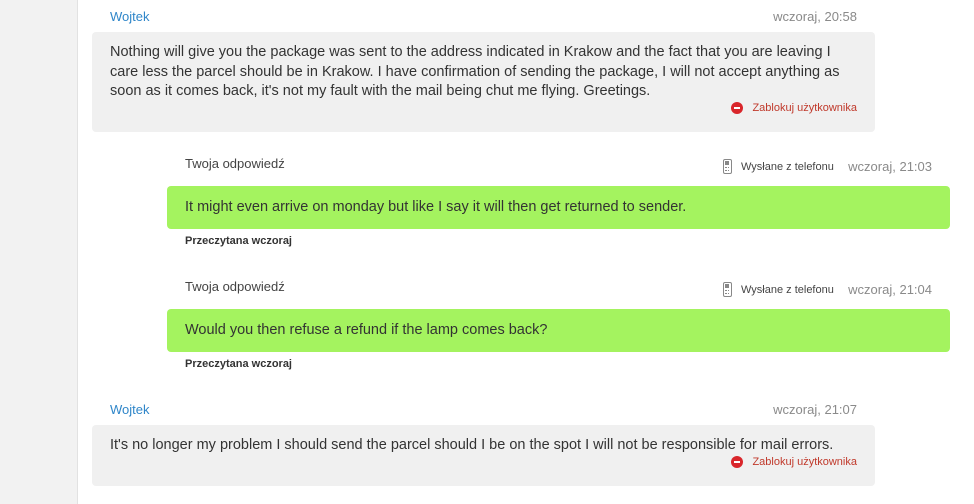 This screenshot has height=504, width=974. I want to click on message-time: wczoraj, 21:03, so click(890, 166).